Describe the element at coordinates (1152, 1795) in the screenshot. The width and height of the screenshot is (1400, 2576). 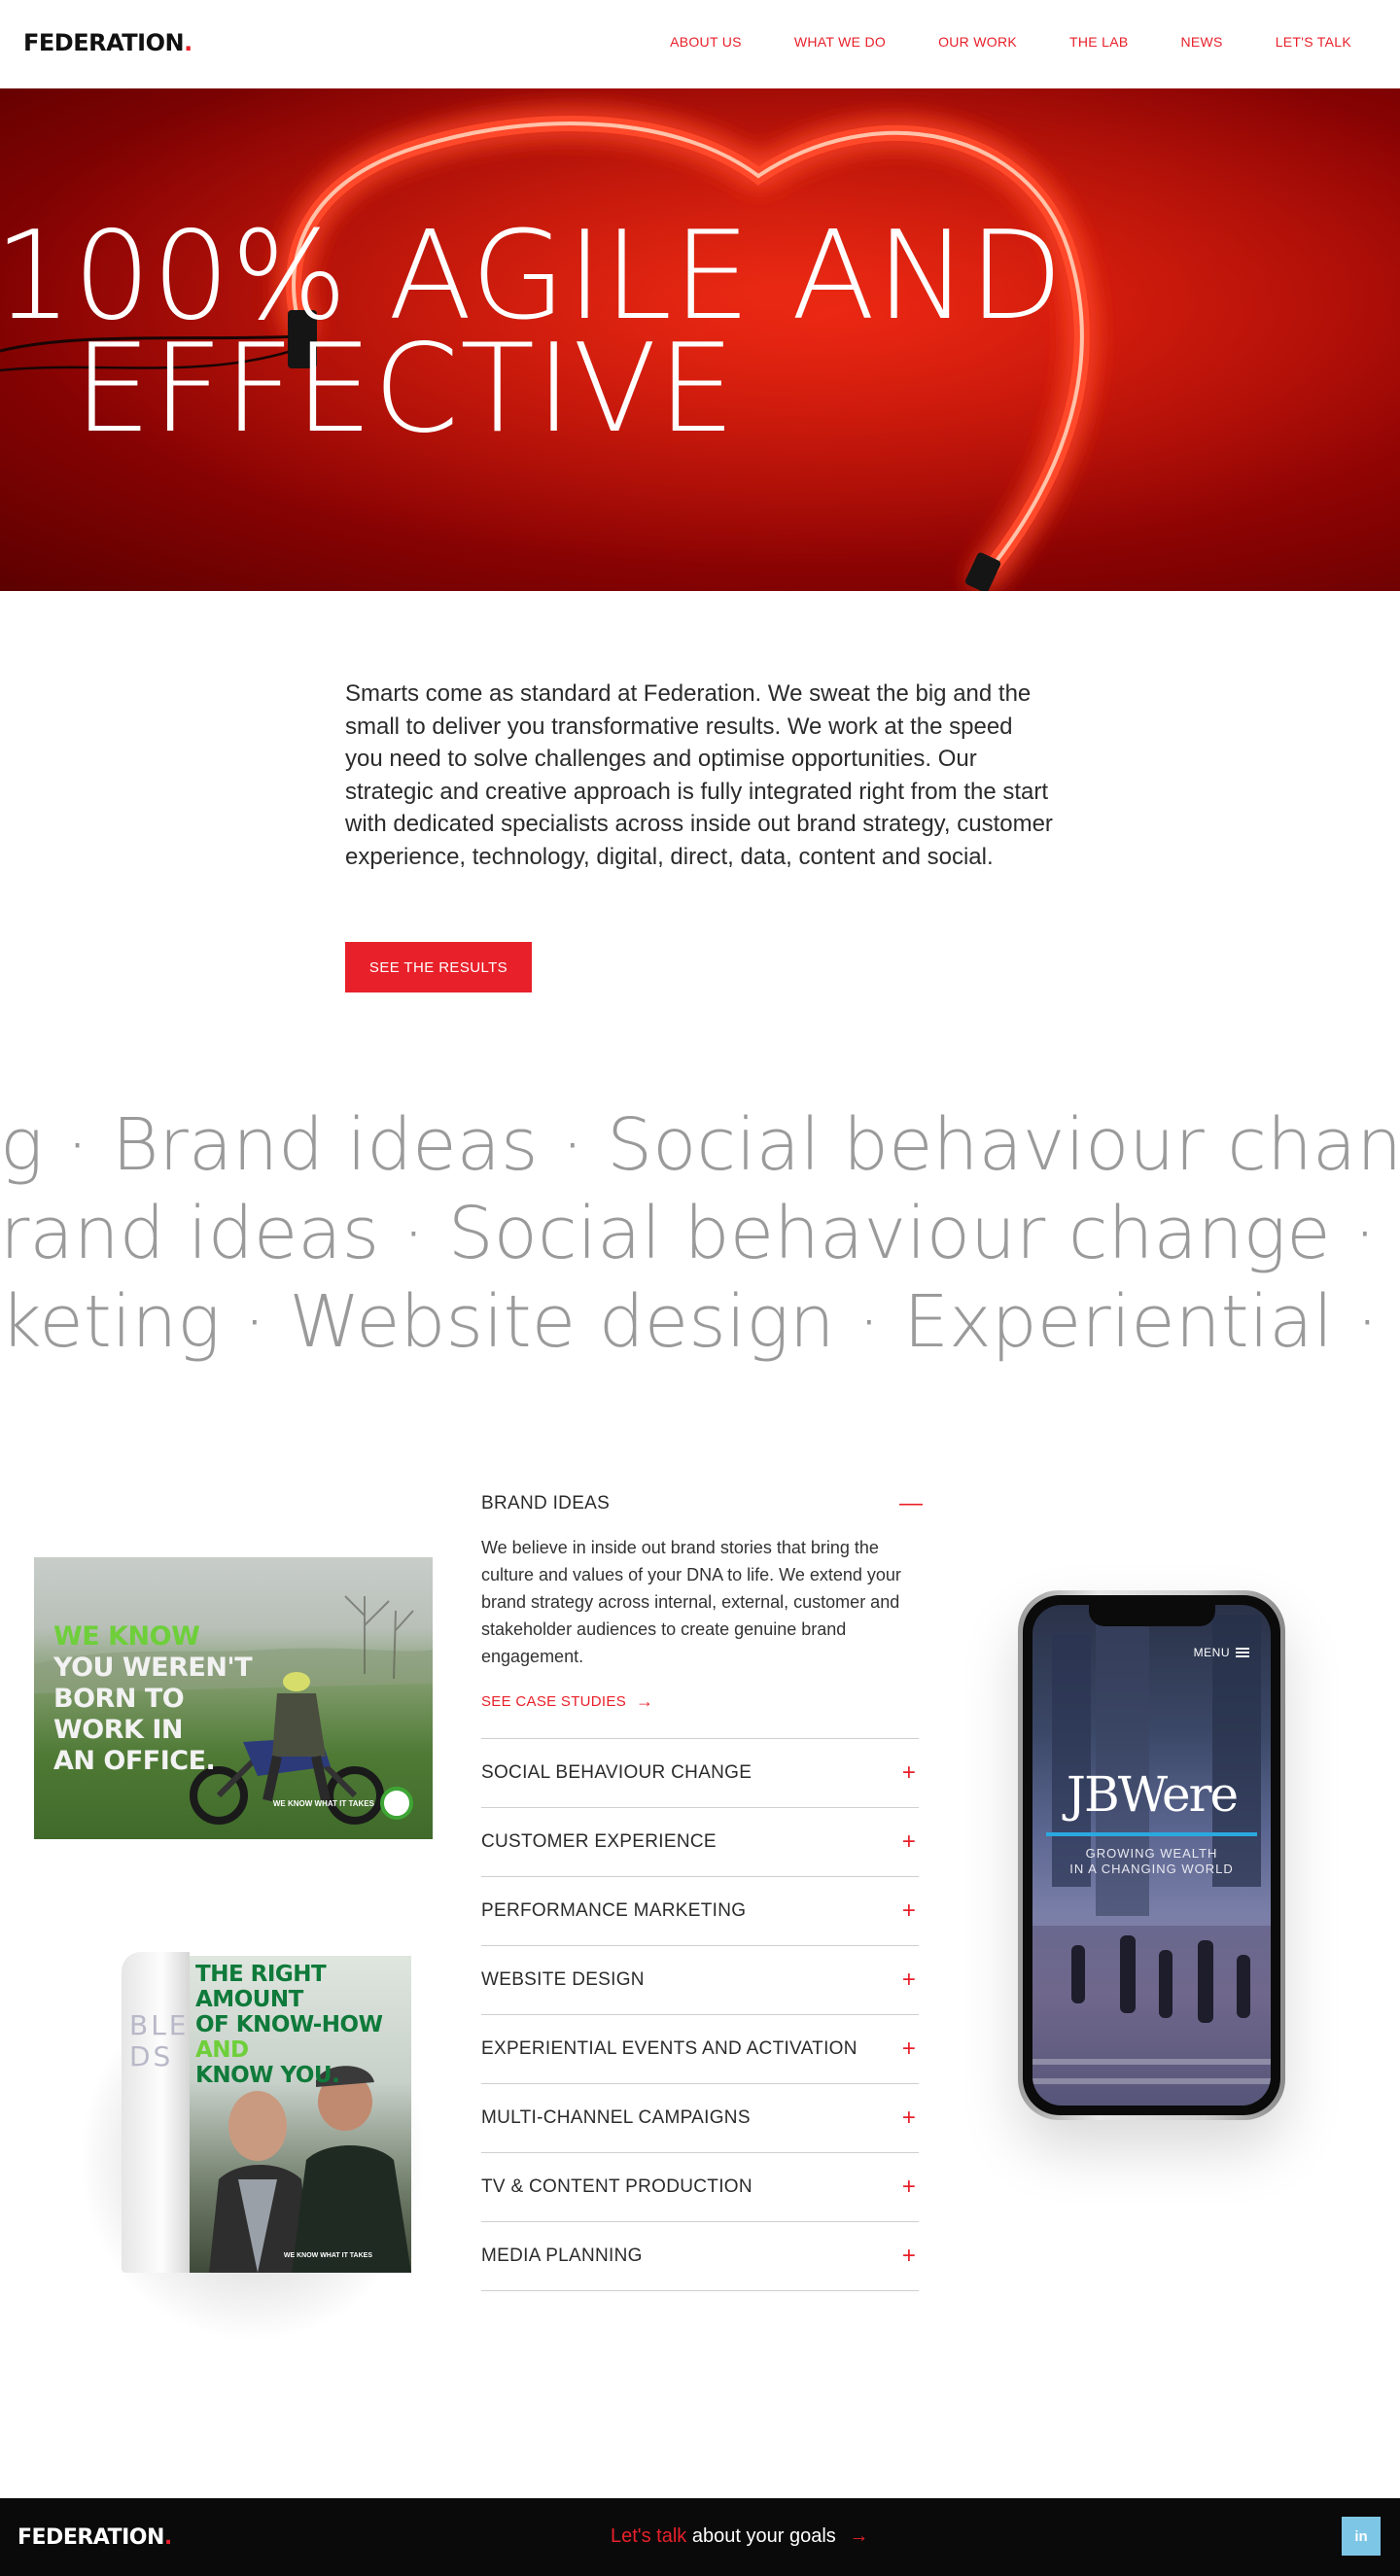
I see `jbwere-logo: JBWere` at that location.